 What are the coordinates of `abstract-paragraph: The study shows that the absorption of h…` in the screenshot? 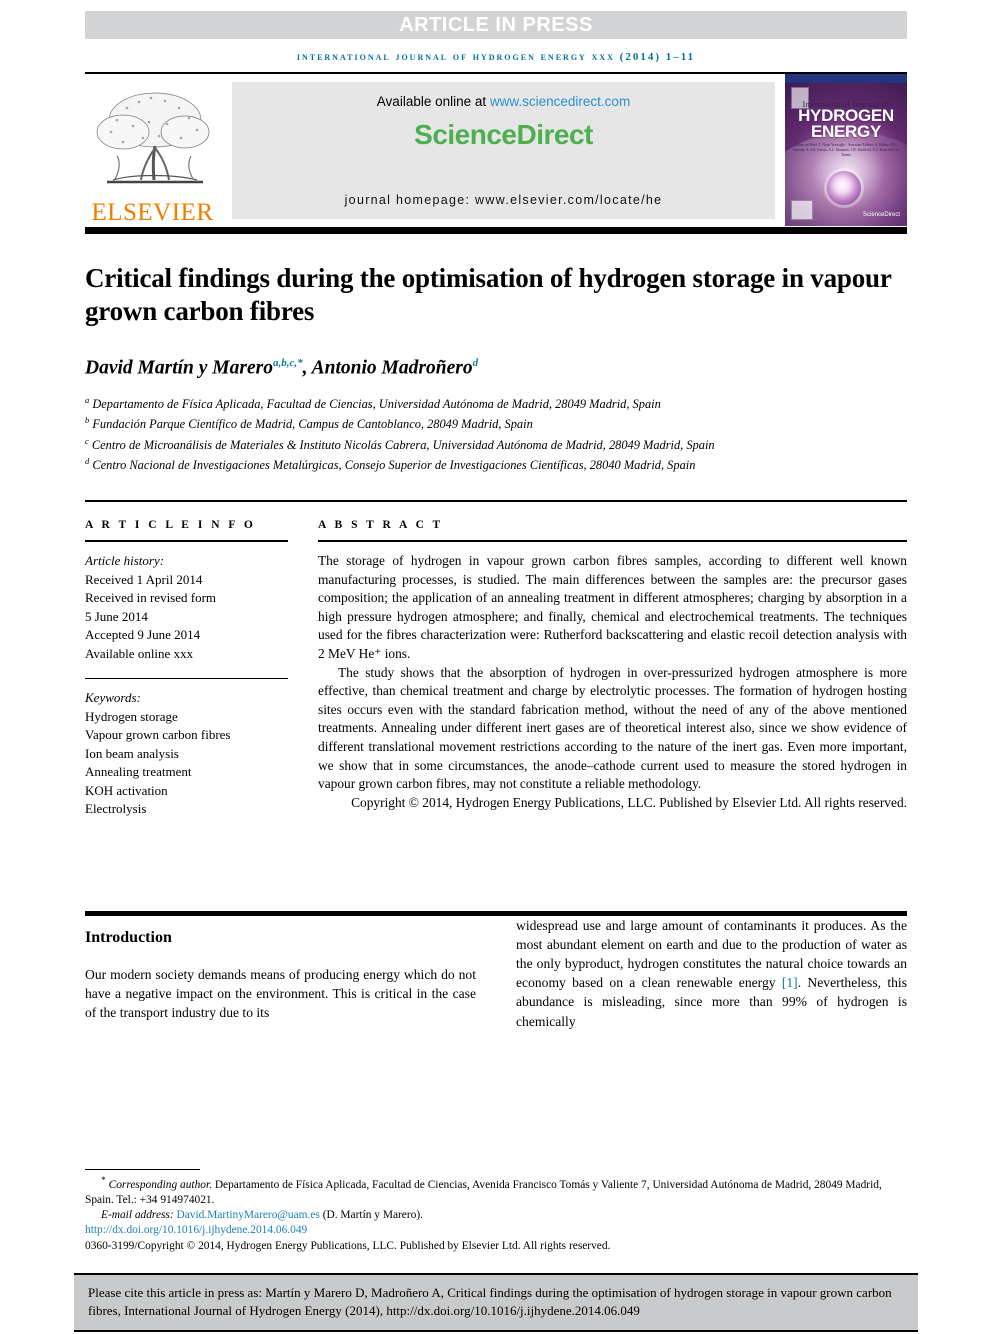 It's located at (612, 728).